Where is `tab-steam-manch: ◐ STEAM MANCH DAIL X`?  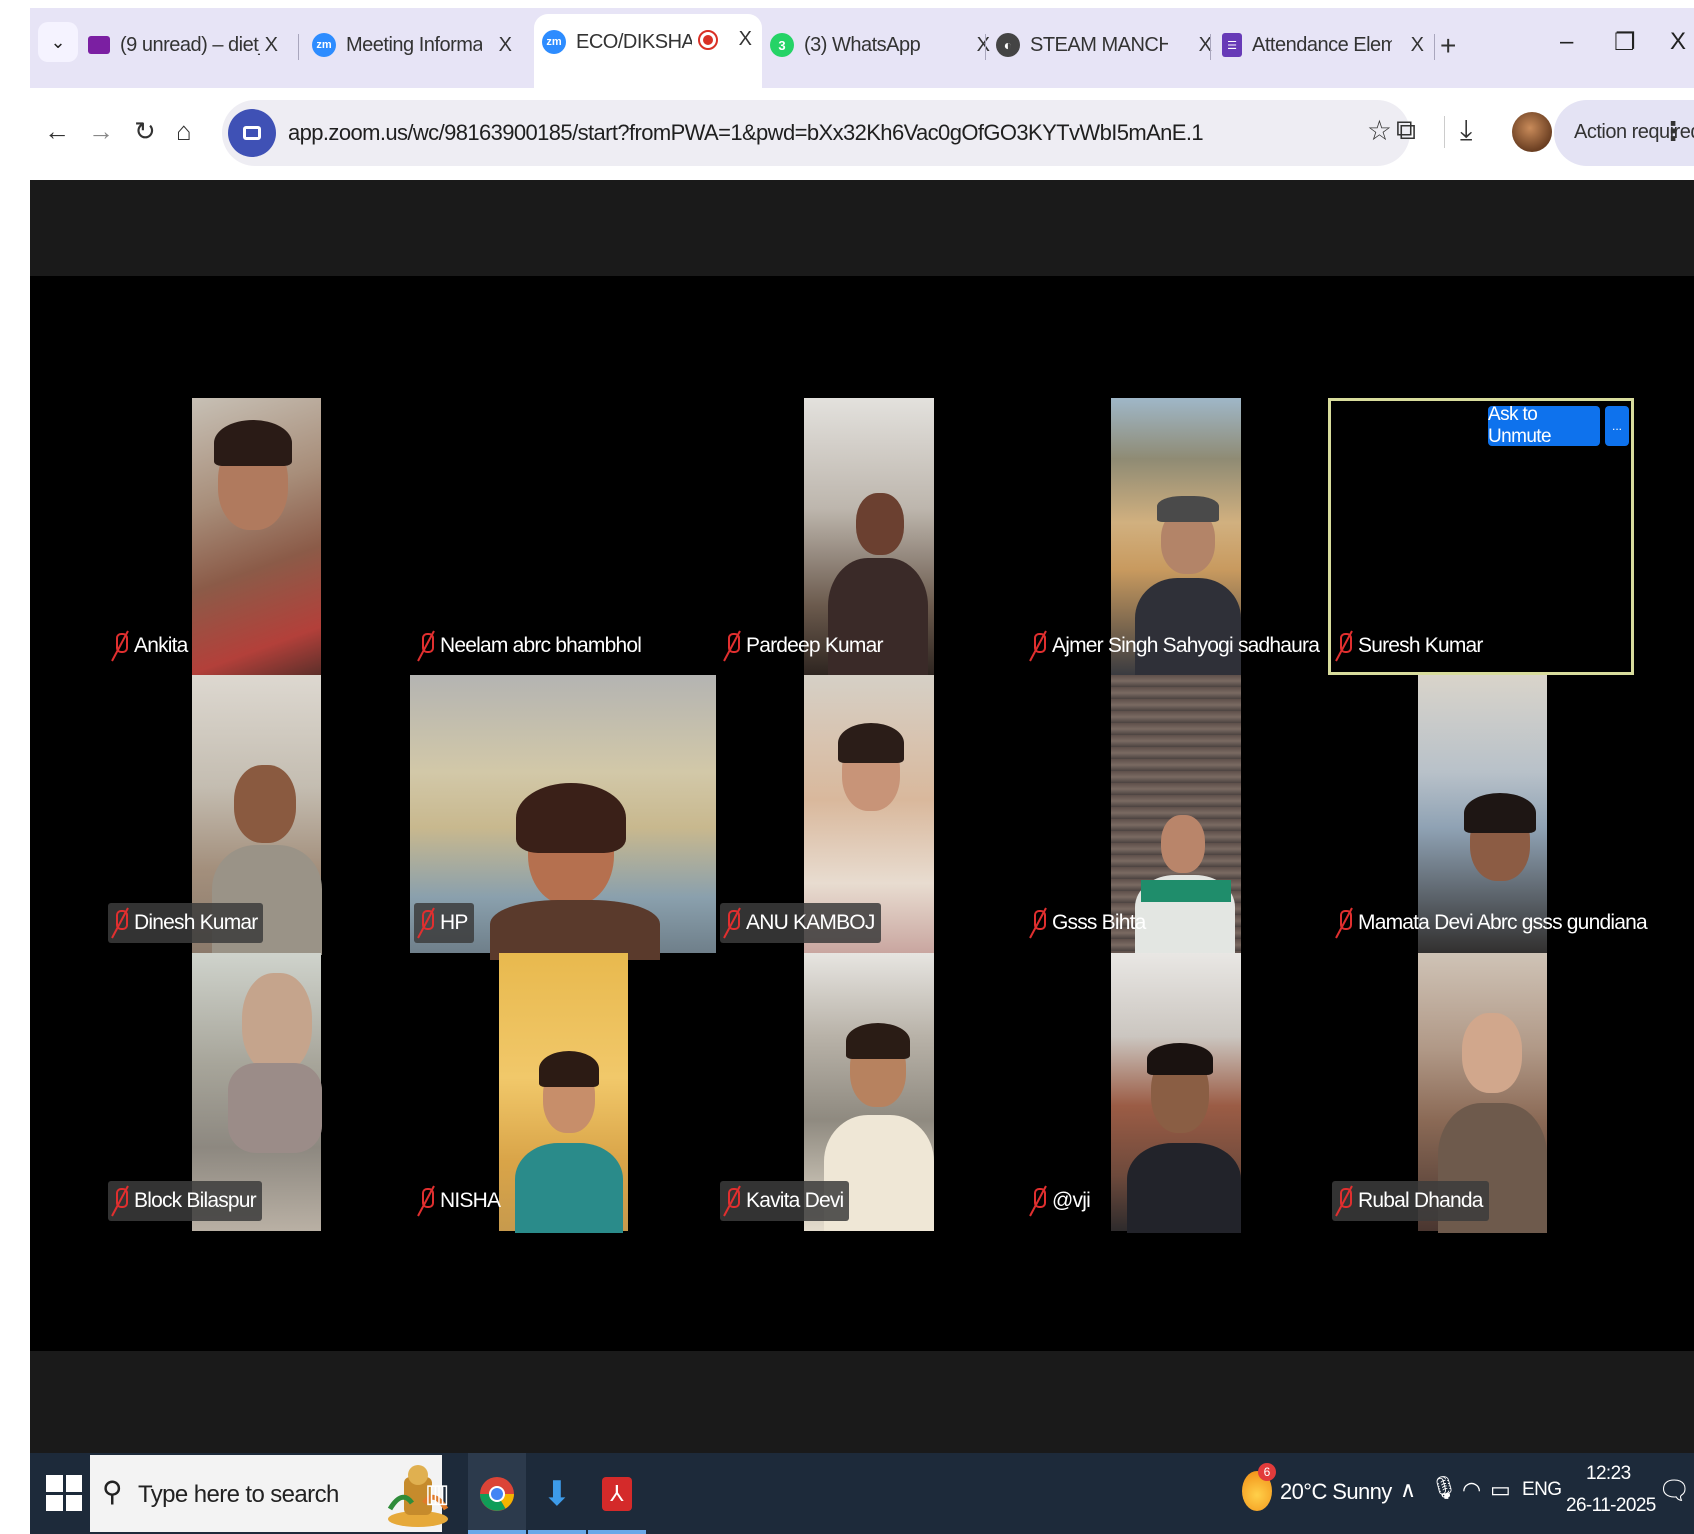 tab-steam-manch: ◐ STEAM MANCH DAIL X is located at coordinates (1109, 45).